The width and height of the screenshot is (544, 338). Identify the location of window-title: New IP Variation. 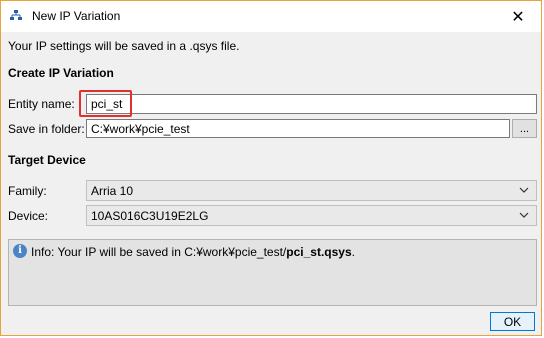
(76, 16).